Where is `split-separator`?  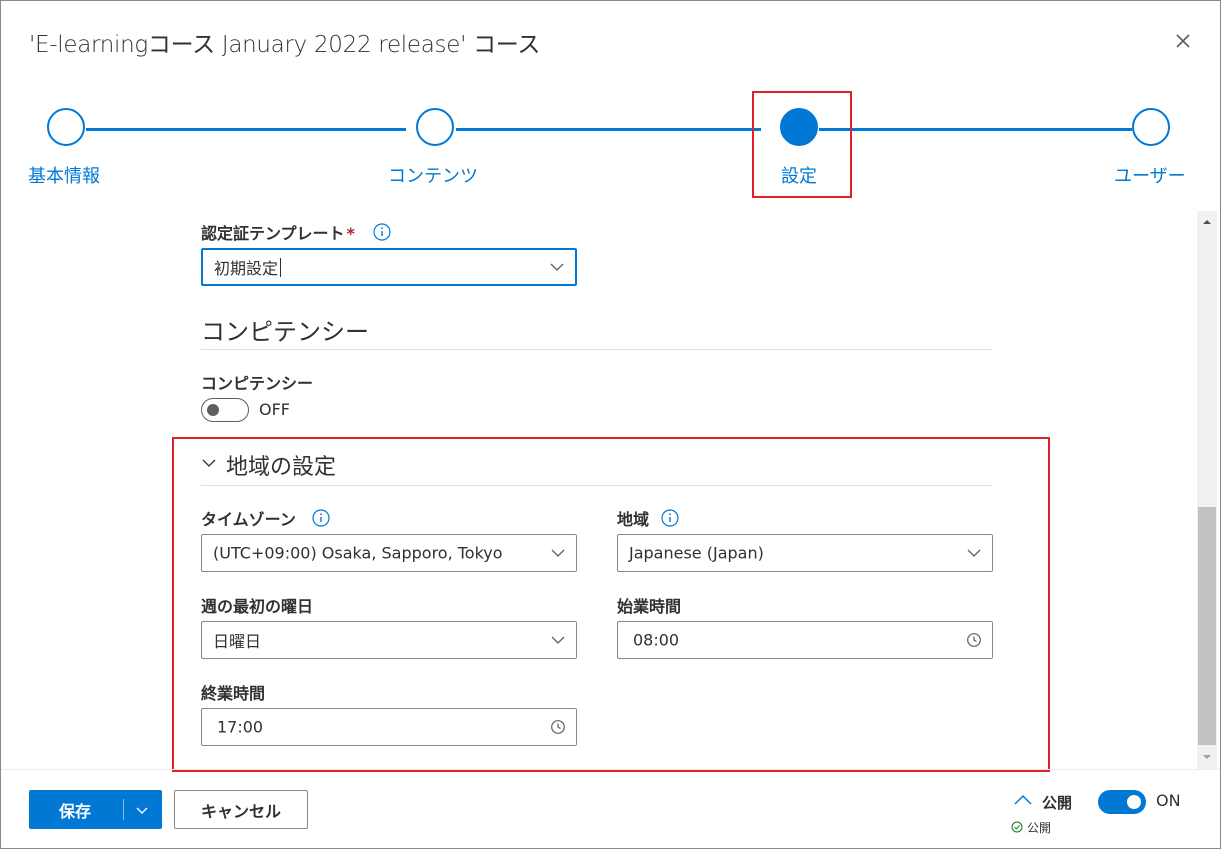
split-separator is located at coordinates (123, 809).